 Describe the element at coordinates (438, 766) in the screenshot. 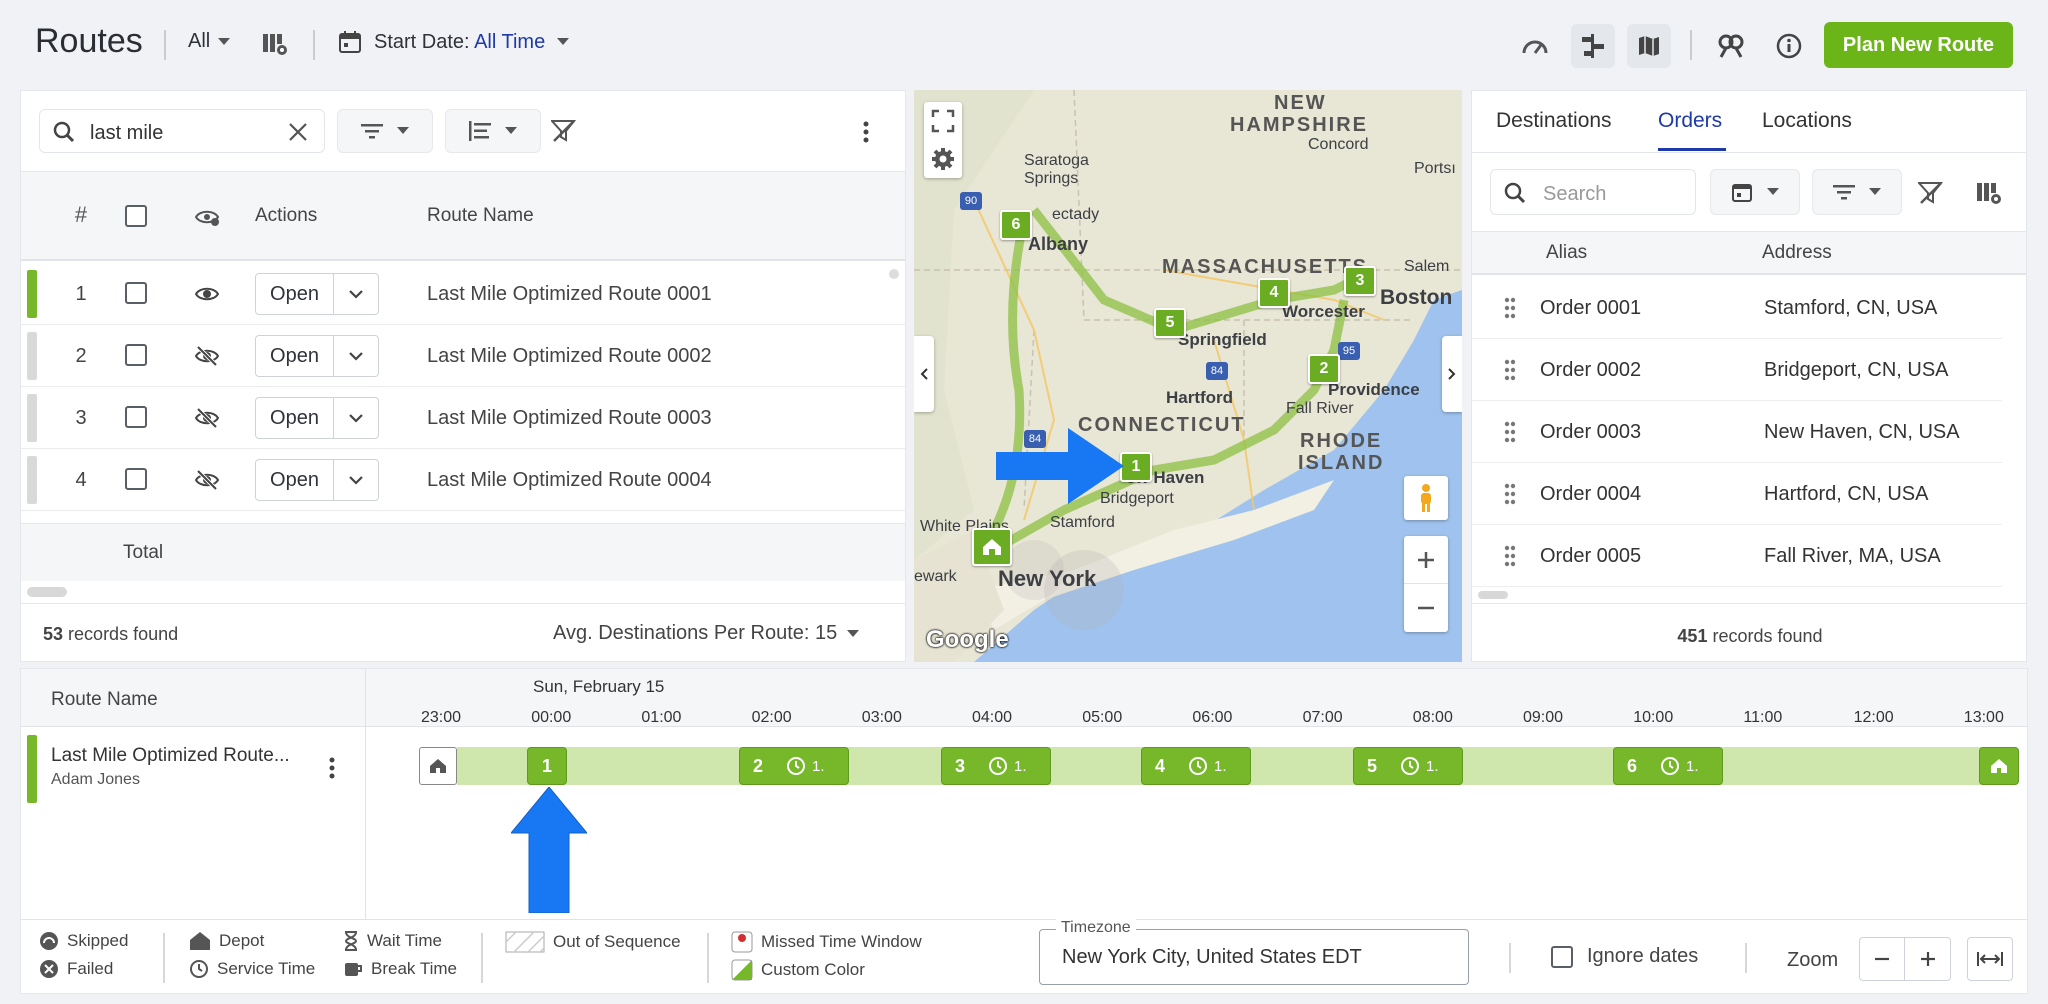

I see `depot-start-icon` at that location.